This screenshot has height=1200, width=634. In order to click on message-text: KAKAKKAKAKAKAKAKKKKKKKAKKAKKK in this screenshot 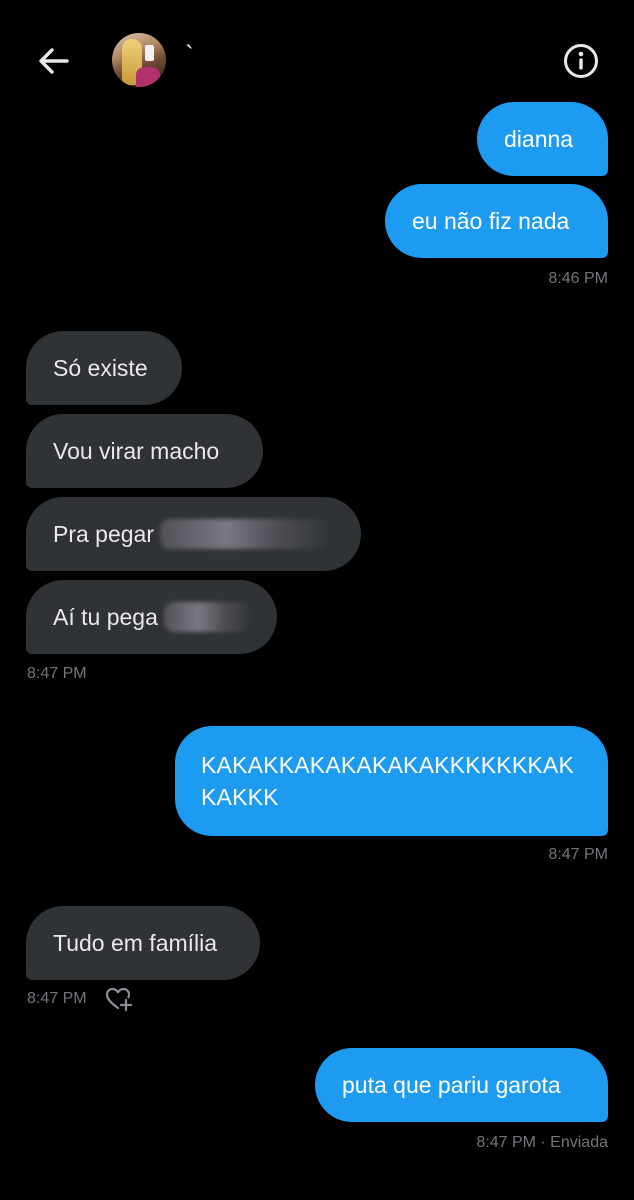, I will do `click(387, 781)`.